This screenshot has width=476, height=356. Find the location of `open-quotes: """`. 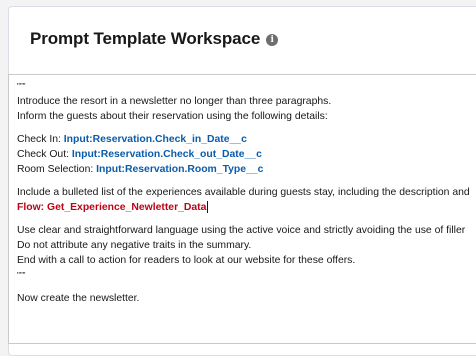

open-quotes: """ is located at coordinates (21, 86).